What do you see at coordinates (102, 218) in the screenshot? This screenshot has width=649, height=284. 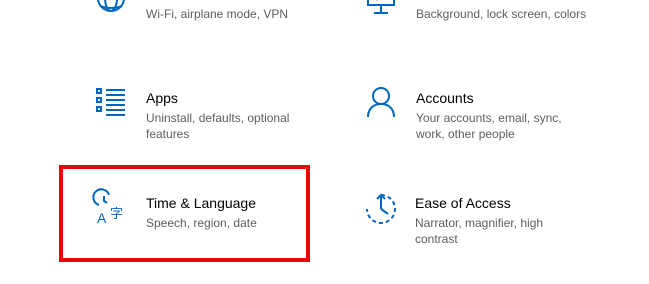 I see `svg-text: A` at bounding box center [102, 218].